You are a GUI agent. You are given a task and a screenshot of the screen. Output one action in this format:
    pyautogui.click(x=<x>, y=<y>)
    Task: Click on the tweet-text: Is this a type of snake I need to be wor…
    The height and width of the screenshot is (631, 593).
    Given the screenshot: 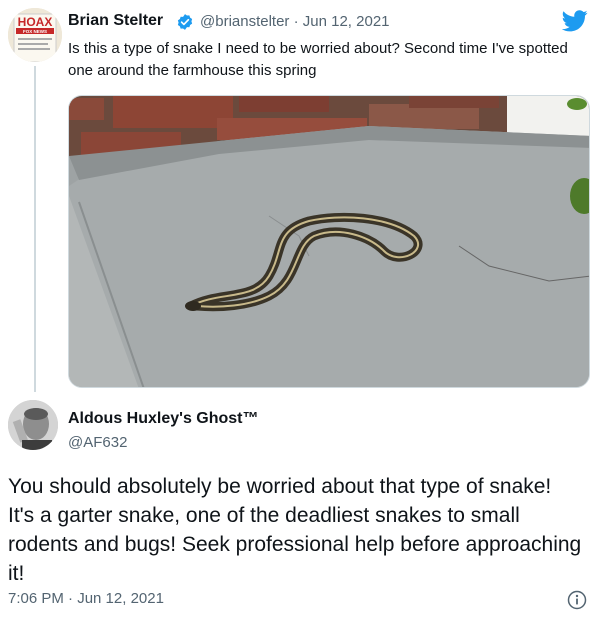 What is the action you would take?
    pyautogui.click(x=318, y=59)
    